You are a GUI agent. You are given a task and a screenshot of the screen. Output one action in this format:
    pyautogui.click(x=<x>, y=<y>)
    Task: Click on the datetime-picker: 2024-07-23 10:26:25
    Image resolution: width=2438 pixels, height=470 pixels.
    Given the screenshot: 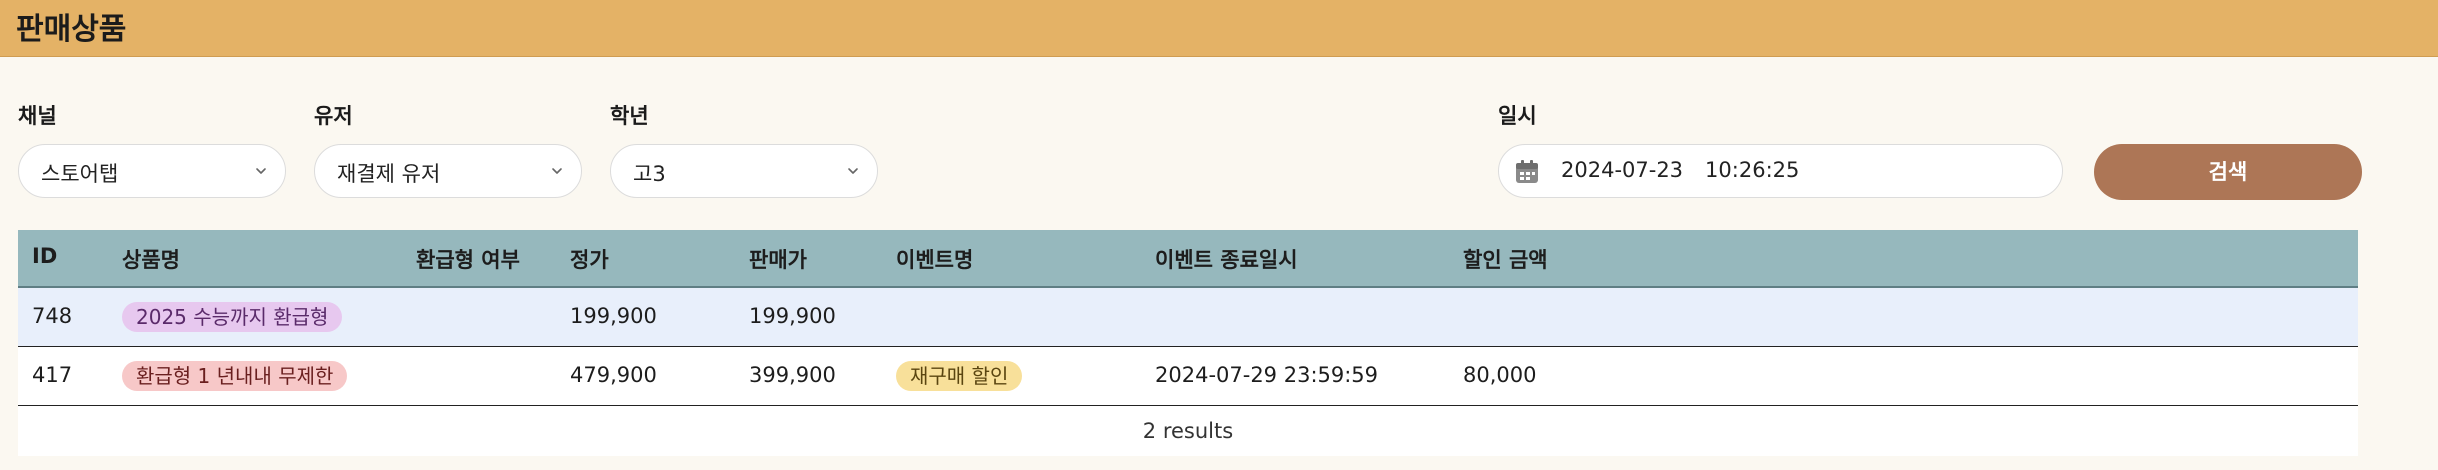 What is the action you would take?
    pyautogui.click(x=1780, y=171)
    